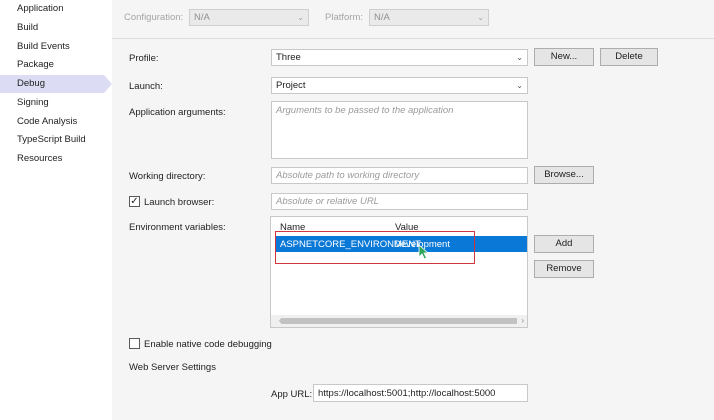 The width and height of the screenshot is (714, 420). I want to click on mouse-pointer-icon, so click(424, 252).